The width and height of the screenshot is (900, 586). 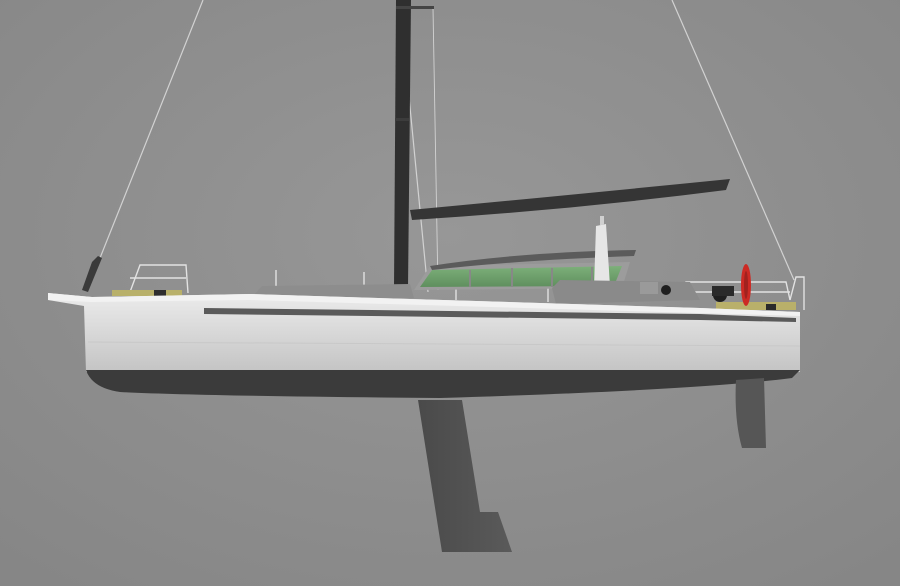 What do you see at coordinates (746, 285) in the screenshot?
I see `life-ring` at bounding box center [746, 285].